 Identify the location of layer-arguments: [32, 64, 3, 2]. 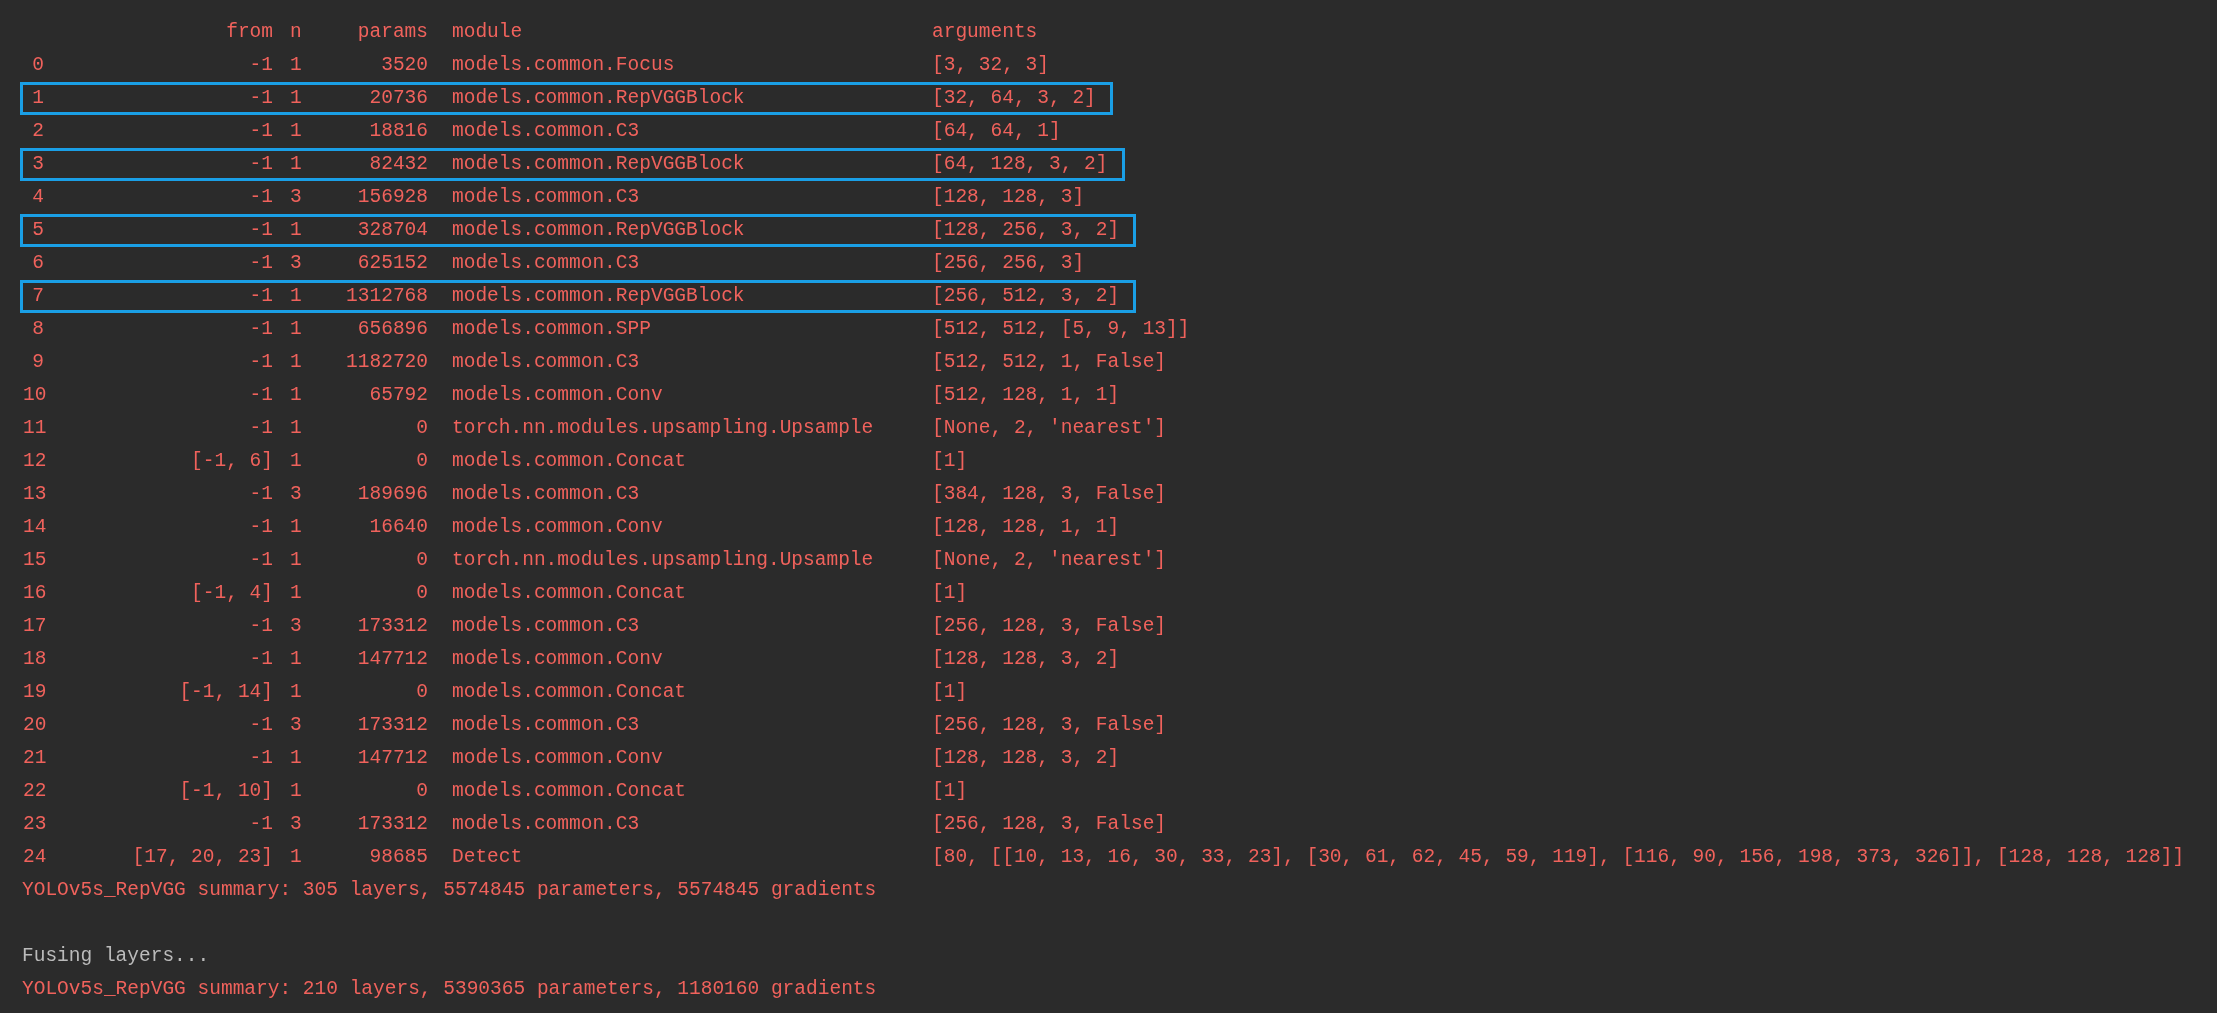
(1014, 98).